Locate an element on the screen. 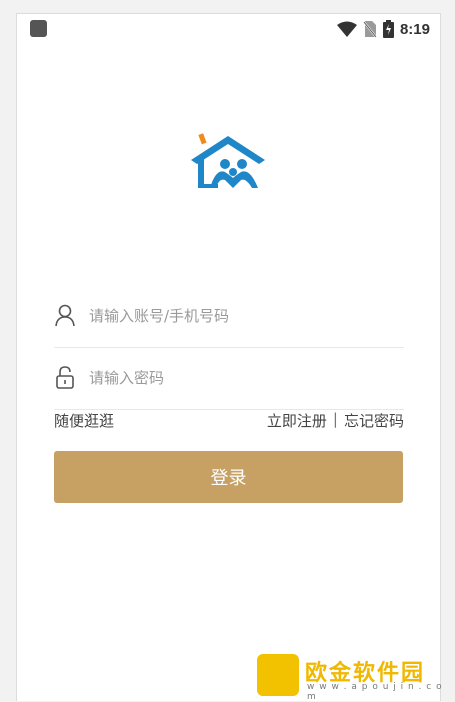 This screenshot has height=702, width=455. wifi-icon is located at coordinates (346, 29).